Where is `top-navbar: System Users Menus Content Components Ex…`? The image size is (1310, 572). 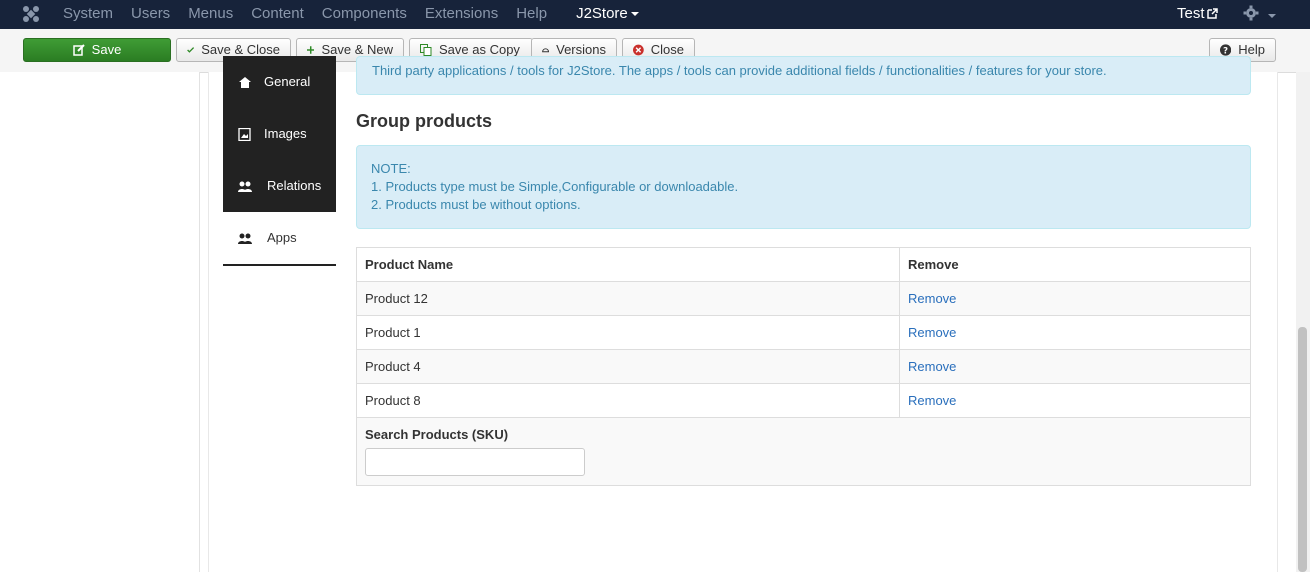 top-navbar: System Users Menus Content Components Ex… is located at coordinates (655, 14).